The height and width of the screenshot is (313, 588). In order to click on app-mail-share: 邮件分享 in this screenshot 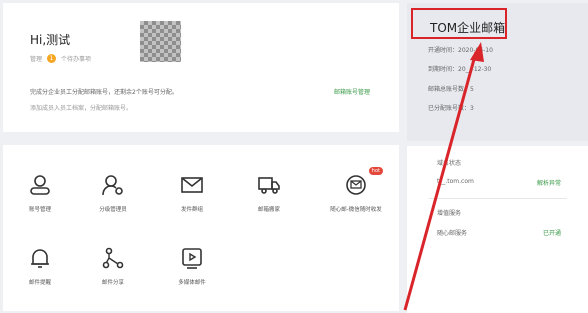, I will do `click(113, 266)`.